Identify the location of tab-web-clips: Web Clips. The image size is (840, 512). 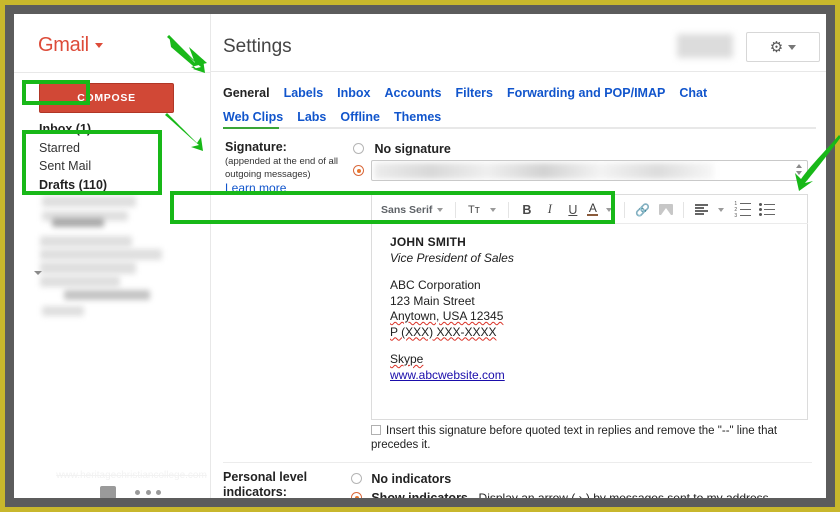
(253, 117).